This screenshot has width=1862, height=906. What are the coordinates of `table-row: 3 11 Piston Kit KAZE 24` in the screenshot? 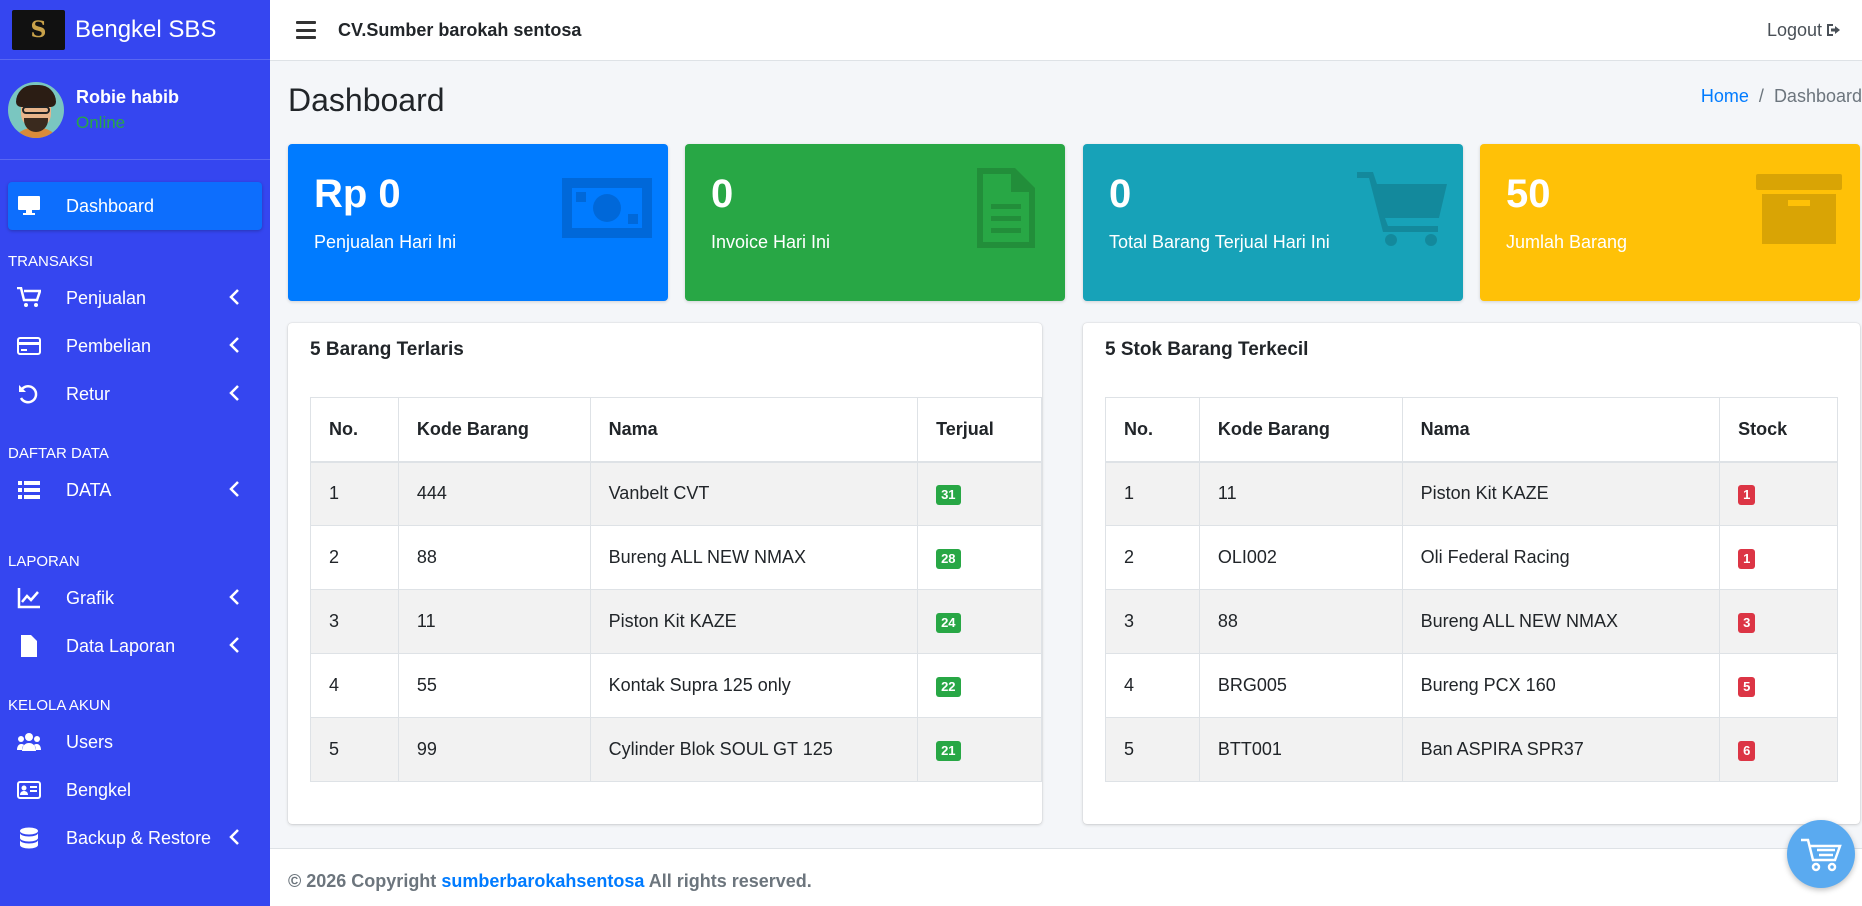 It's located at (676, 621).